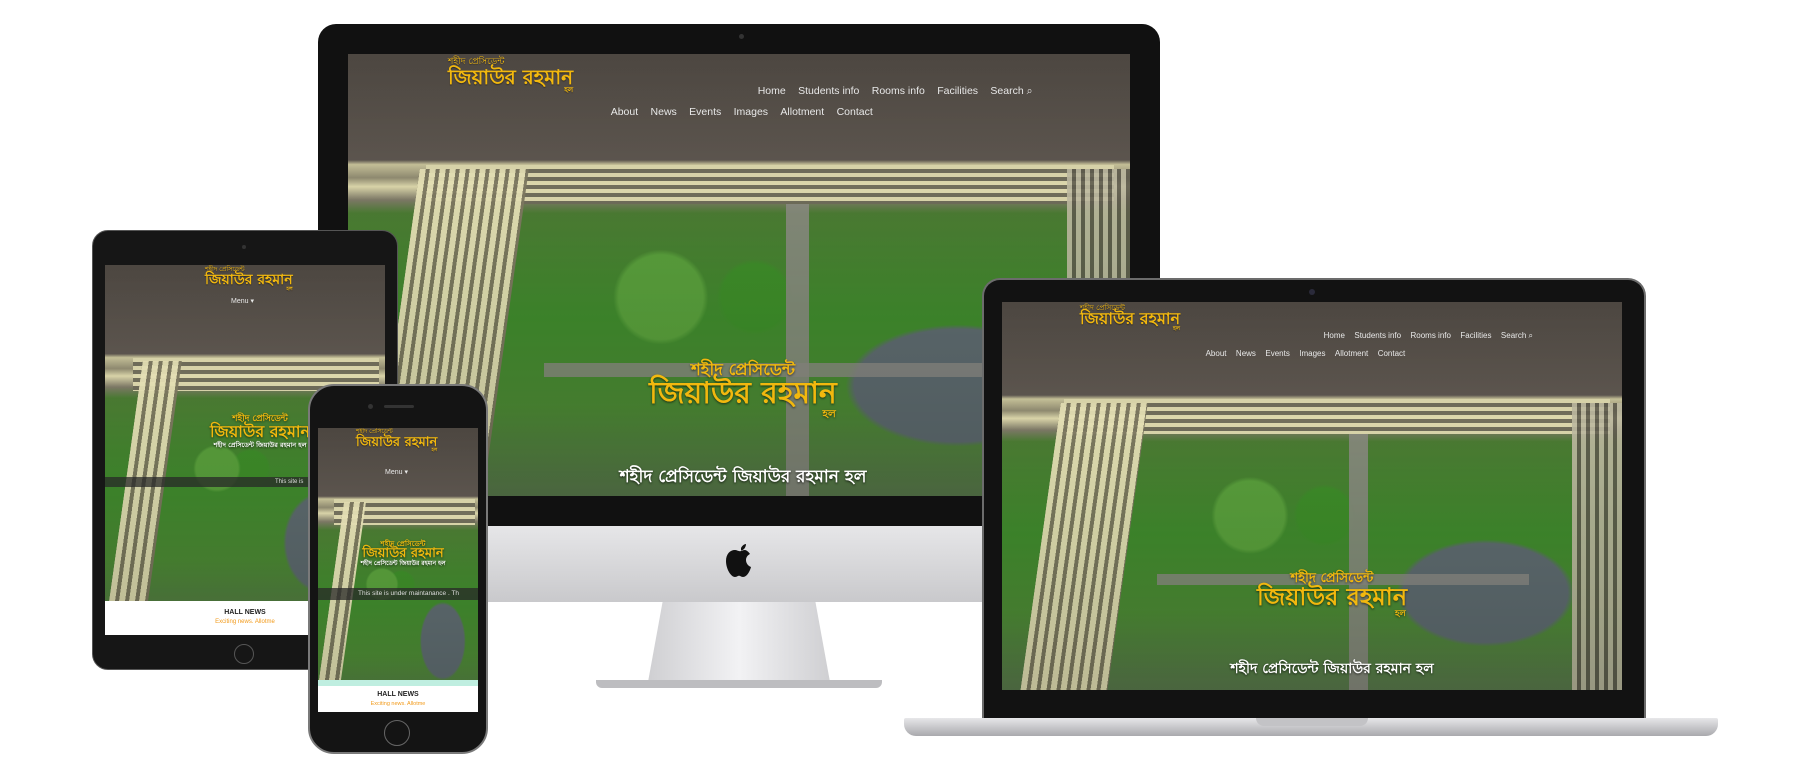 The height and width of the screenshot is (760, 1800). What do you see at coordinates (370, 406) in the screenshot?
I see `phone-camera` at bounding box center [370, 406].